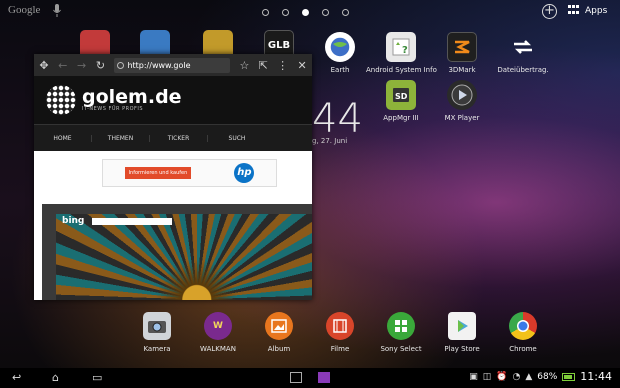 This screenshot has width=620, height=388. I want to click on sony-select-icon, so click(401, 326).